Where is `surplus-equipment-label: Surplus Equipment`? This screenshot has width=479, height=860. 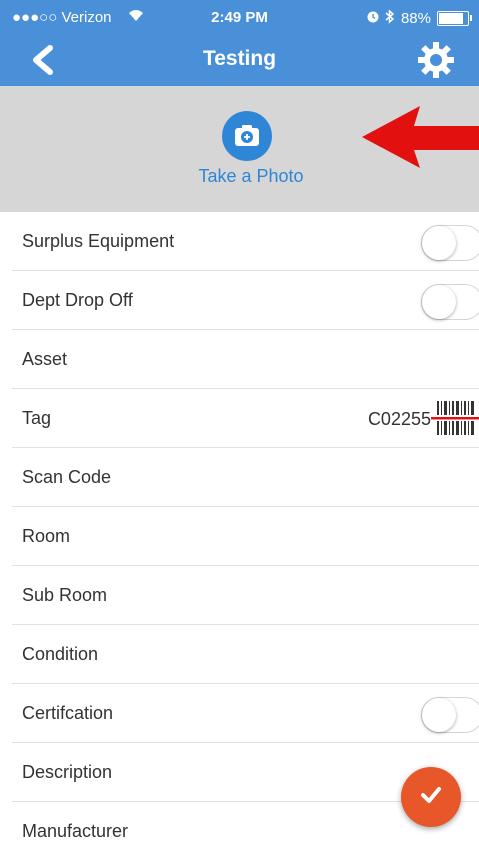 surplus-equipment-label: Surplus Equipment is located at coordinates (98, 240).